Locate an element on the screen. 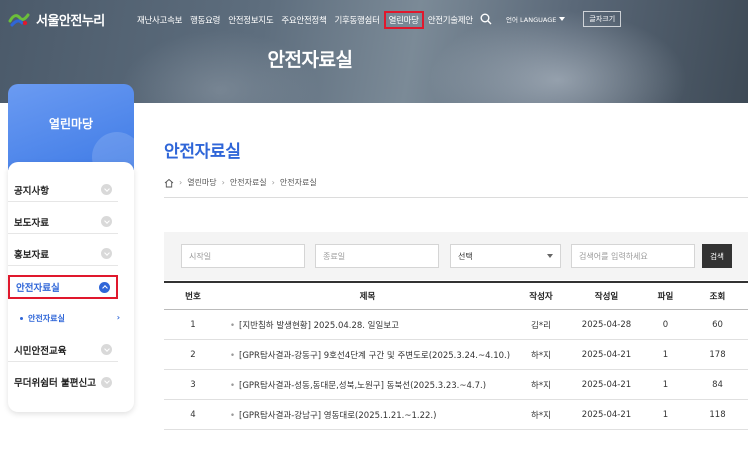 The image size is (748, 460). cell-title-link: • [지반침하 발생현황] 2025.04.28. 일일보고 is located at coordinates (367, 325).